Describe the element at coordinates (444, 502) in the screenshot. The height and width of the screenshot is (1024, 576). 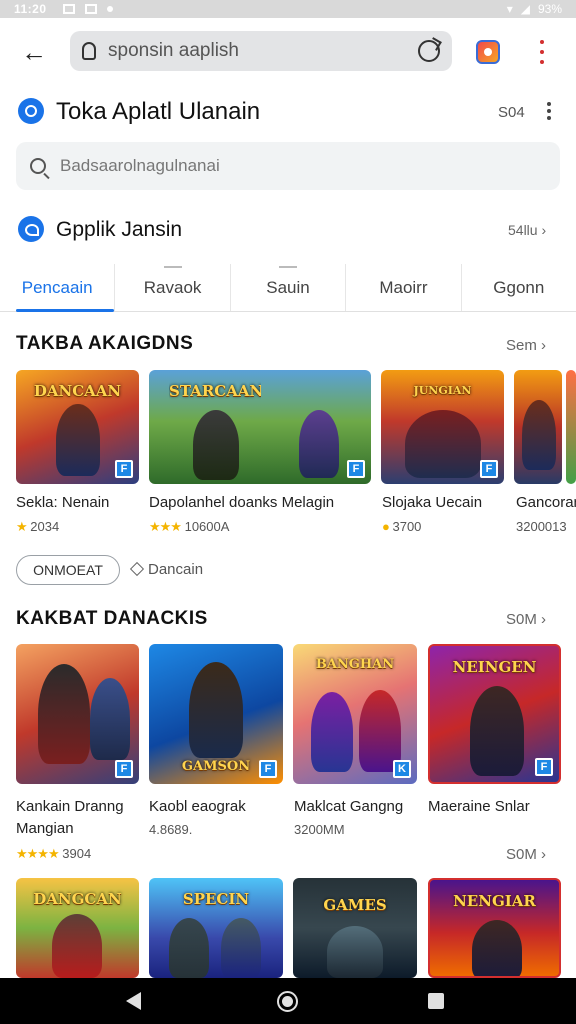
I see `game-title: Slojaka Uecain` at that location.